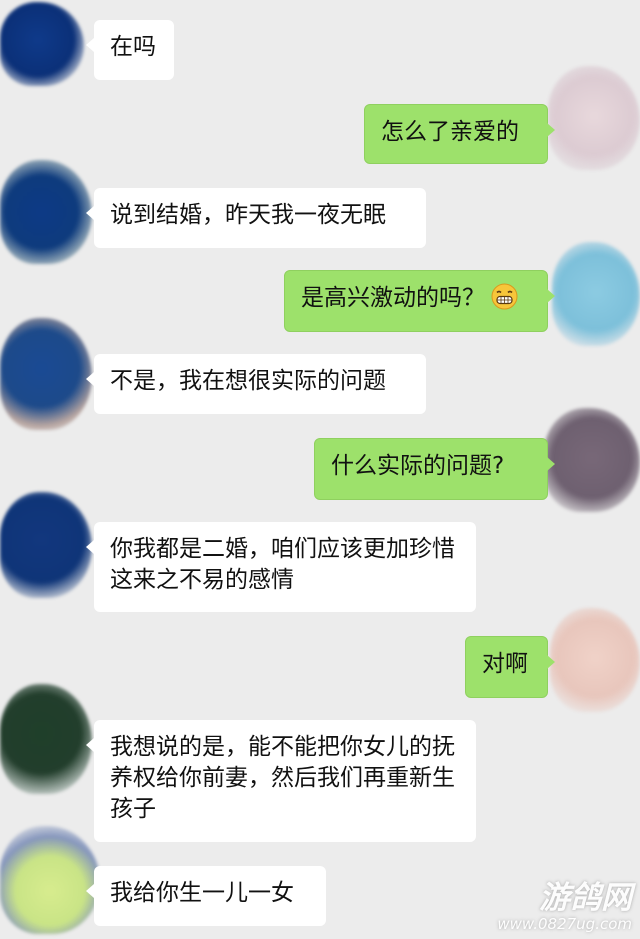 The width and height of the screenshot is (640, 939). Describe the element at coordinates (202, 893) in the screenshot. I see `message-text: 我给你生一儿一女` at that location.